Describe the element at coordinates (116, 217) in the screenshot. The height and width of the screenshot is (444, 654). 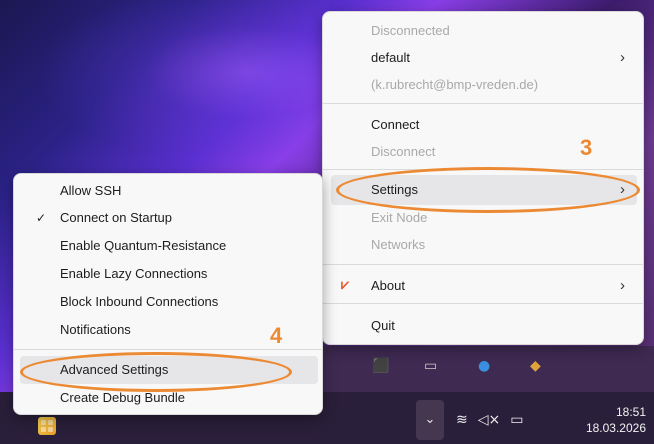
I see `connect-on-startup-item: Connect on Startup` at that location.